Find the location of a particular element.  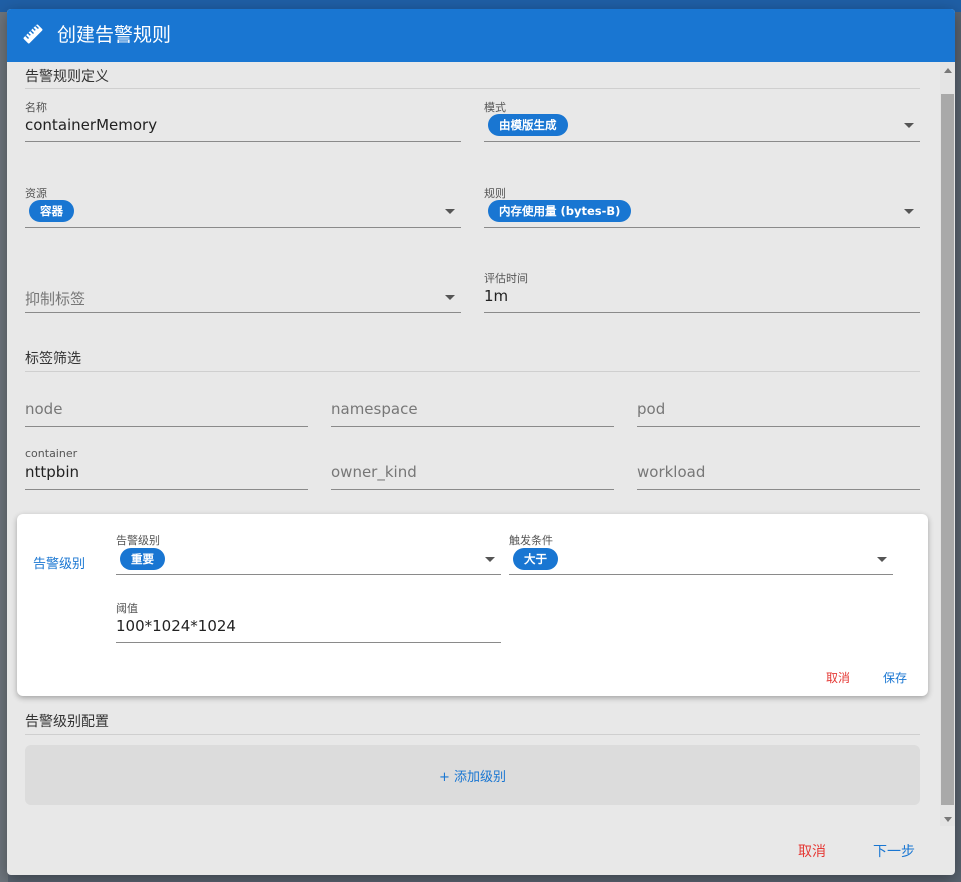

owner-kind-filter-input: owner_kind is located at coordinates (472, 467).